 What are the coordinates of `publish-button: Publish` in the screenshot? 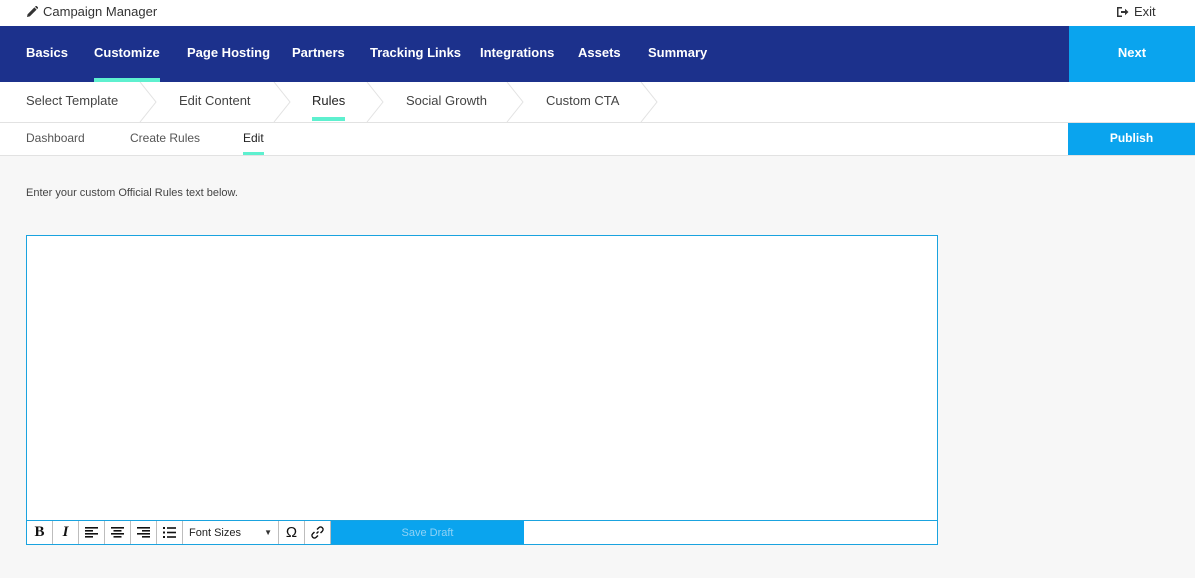 It's located at (1131, 139).